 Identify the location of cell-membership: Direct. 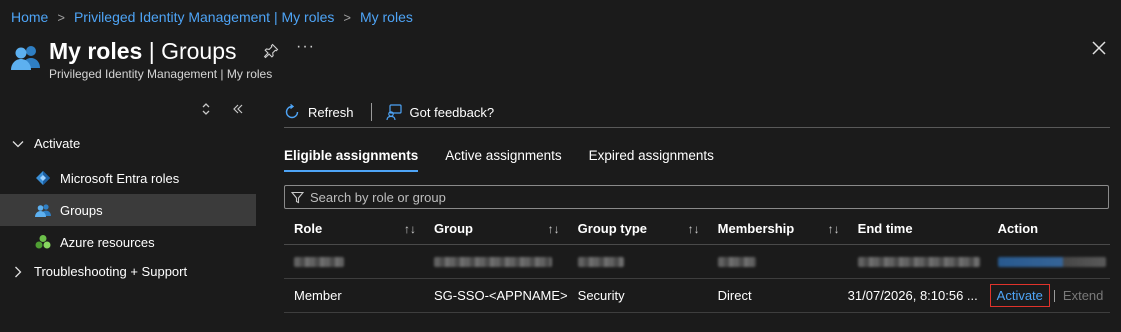
(777, 295).